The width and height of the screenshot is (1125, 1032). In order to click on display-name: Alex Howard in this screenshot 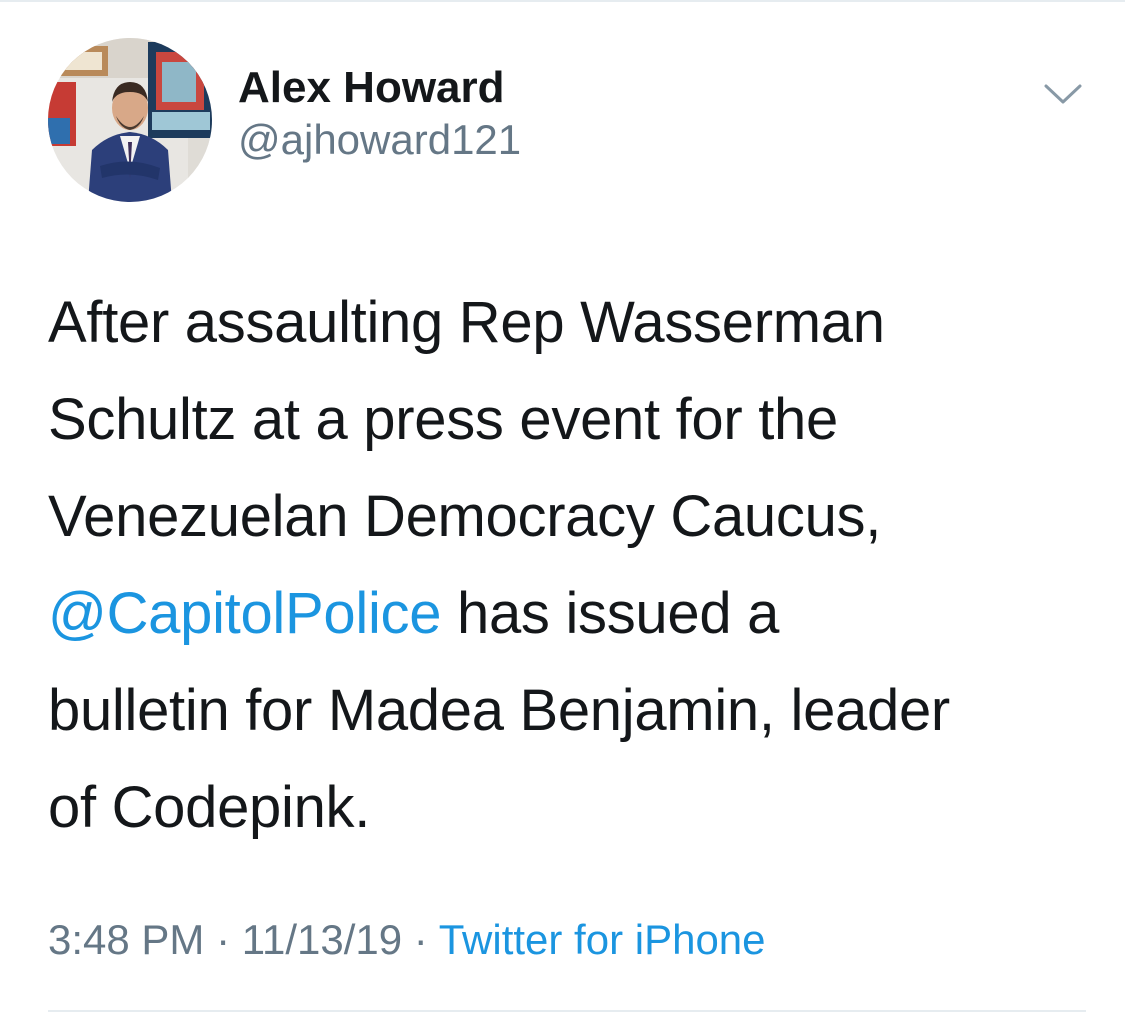, I will do `click(379, 88)`.